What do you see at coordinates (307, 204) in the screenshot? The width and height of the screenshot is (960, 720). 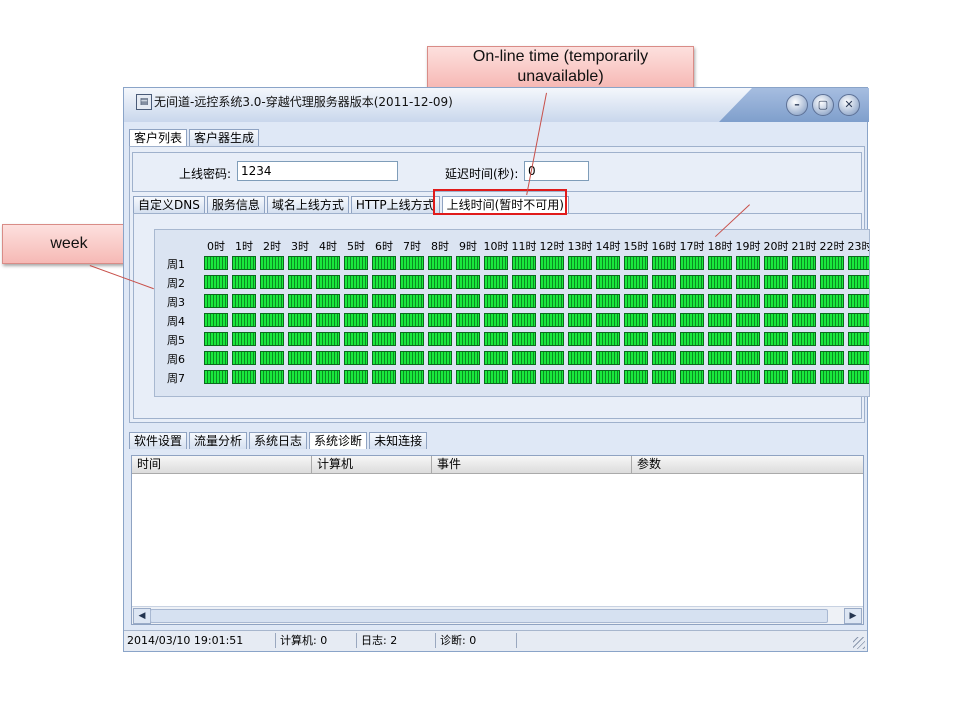 I see `tab-domain-online: 域名上线方式` at bounding box center [307, 204].